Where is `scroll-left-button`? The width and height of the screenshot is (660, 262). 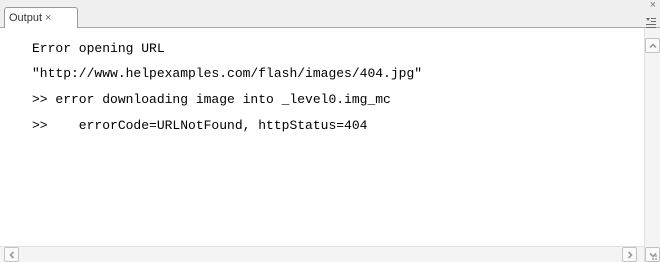
scroll-left-button is located at coordinates (11, 254).